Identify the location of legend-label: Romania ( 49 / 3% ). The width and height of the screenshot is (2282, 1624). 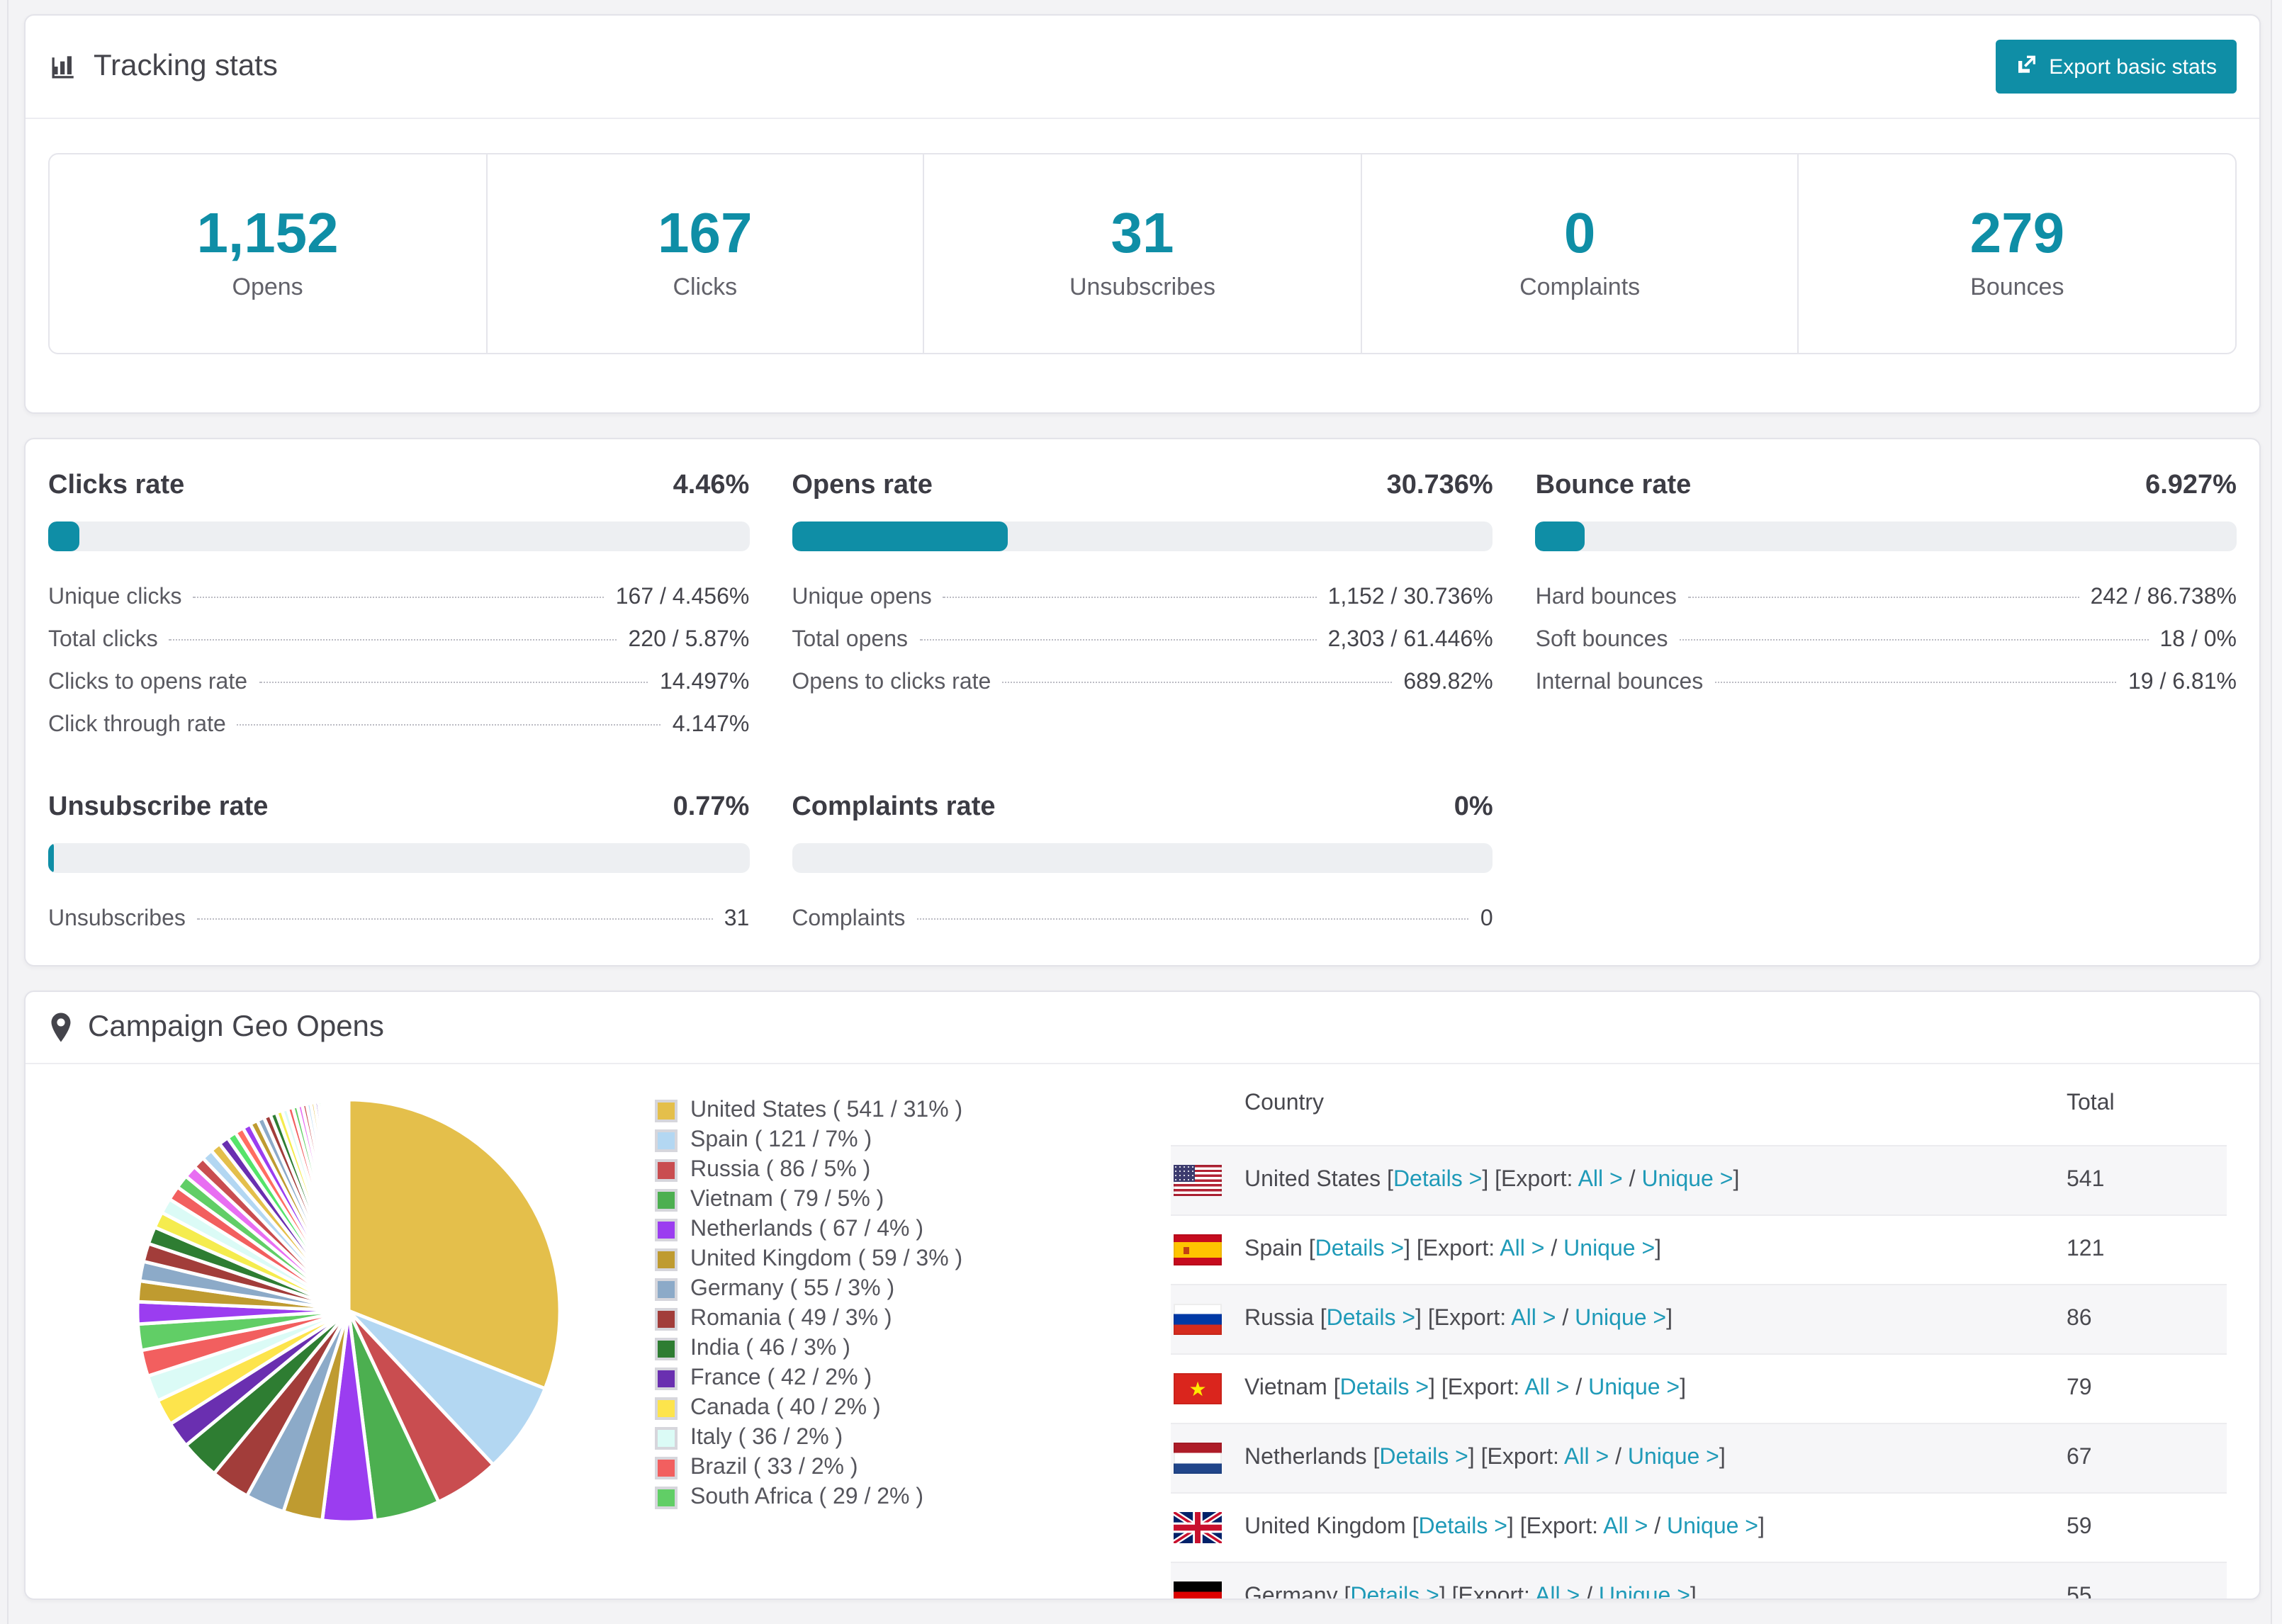
(791, 1319).